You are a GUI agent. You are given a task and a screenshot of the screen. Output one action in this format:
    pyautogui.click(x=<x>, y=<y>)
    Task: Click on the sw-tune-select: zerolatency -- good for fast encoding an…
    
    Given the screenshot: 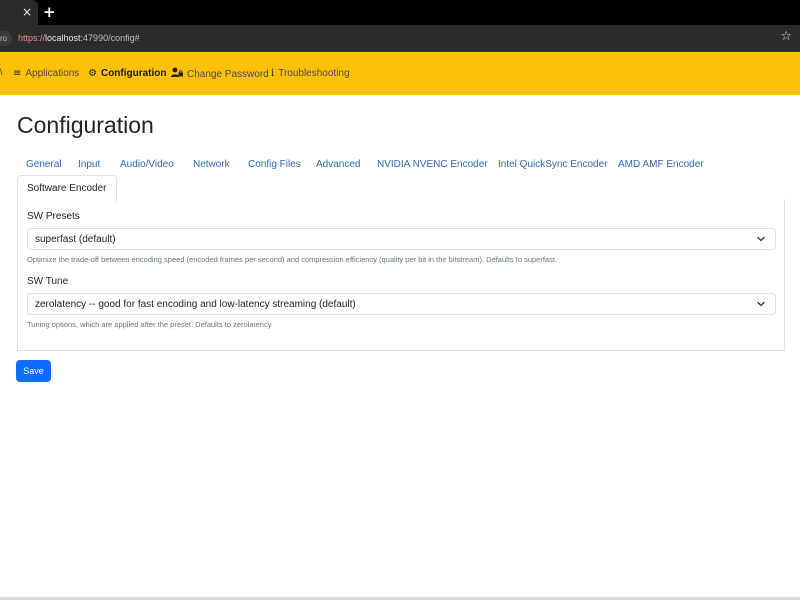 What is the action you would take?
    pyautogui.click(x=401, y=304)
    